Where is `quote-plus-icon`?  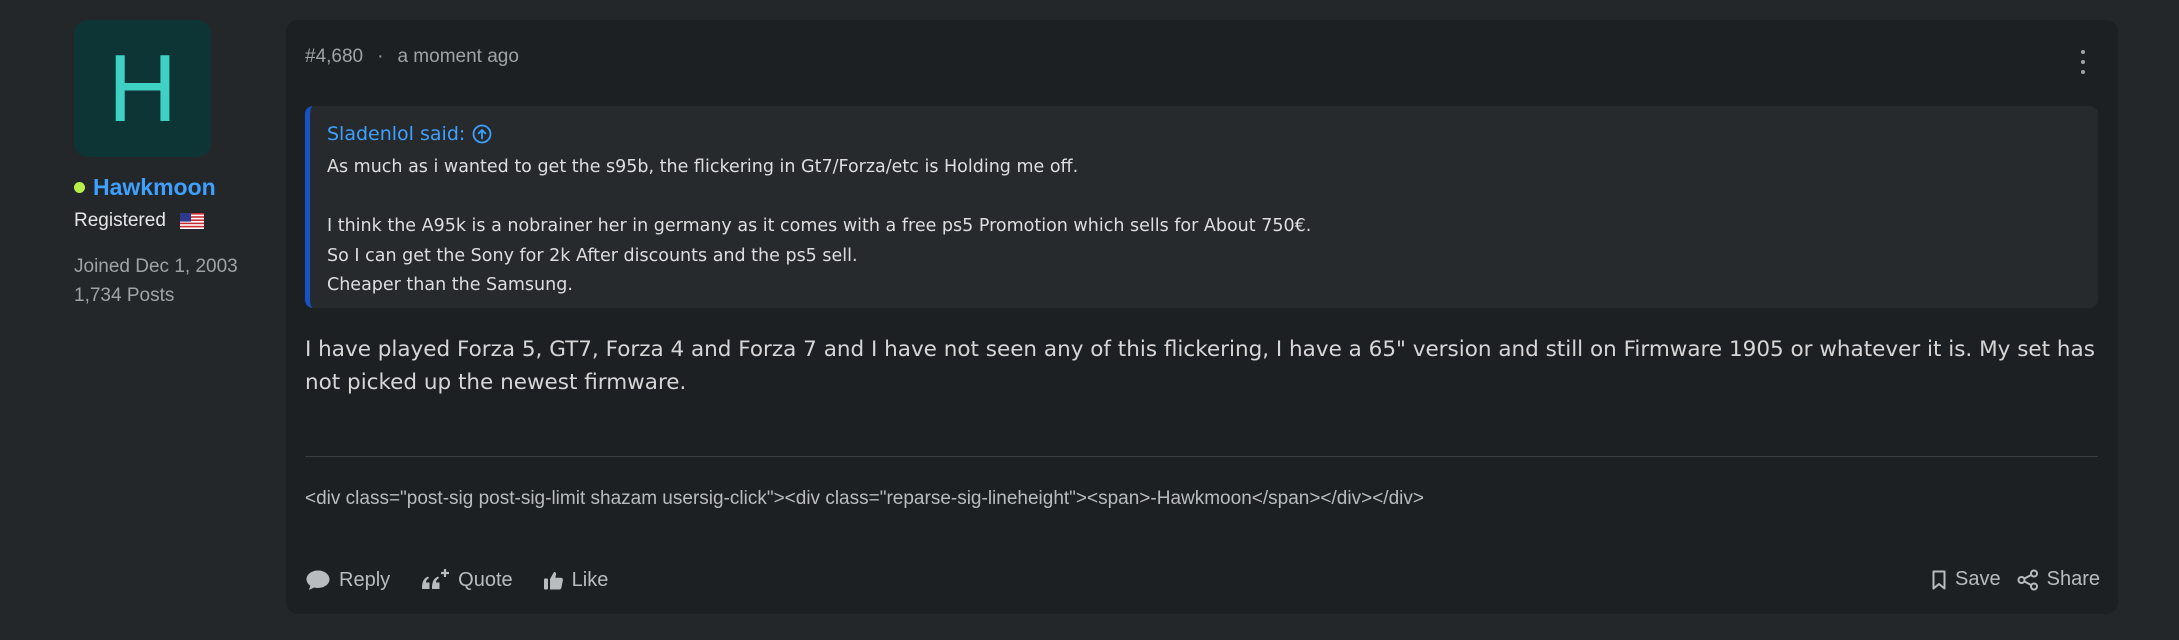 quote-plus-icon is located at coordinates (436, 579).